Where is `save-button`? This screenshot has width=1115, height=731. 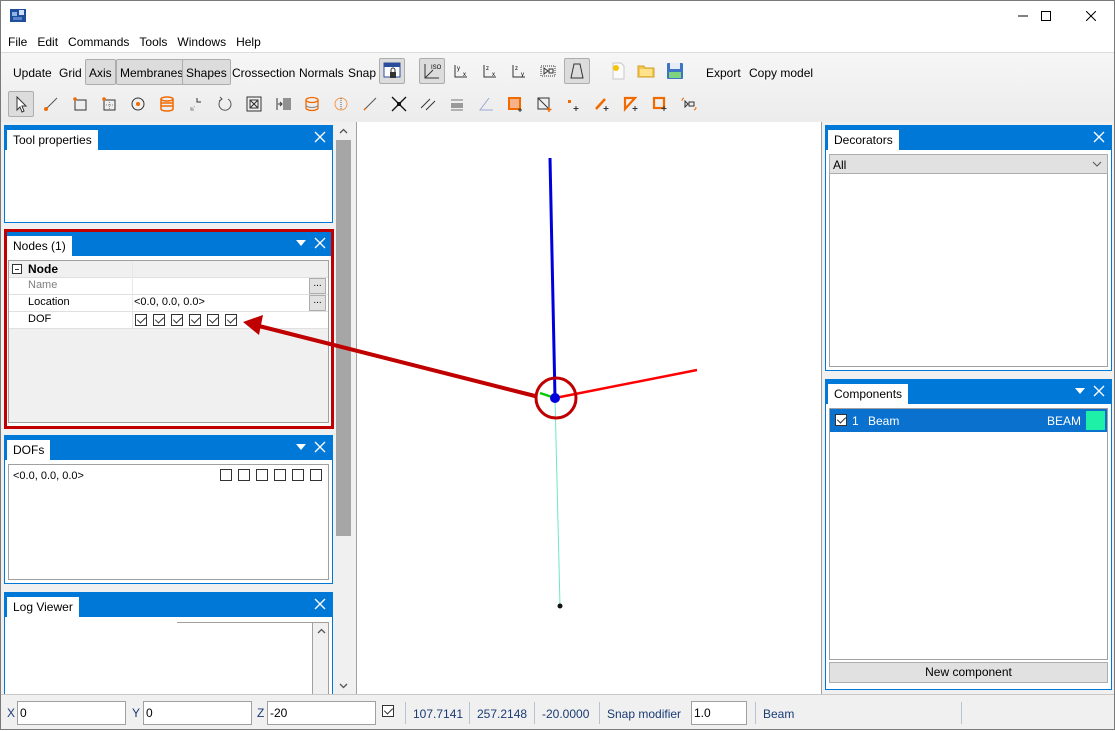 save-button is located at coordinates (675, 71).